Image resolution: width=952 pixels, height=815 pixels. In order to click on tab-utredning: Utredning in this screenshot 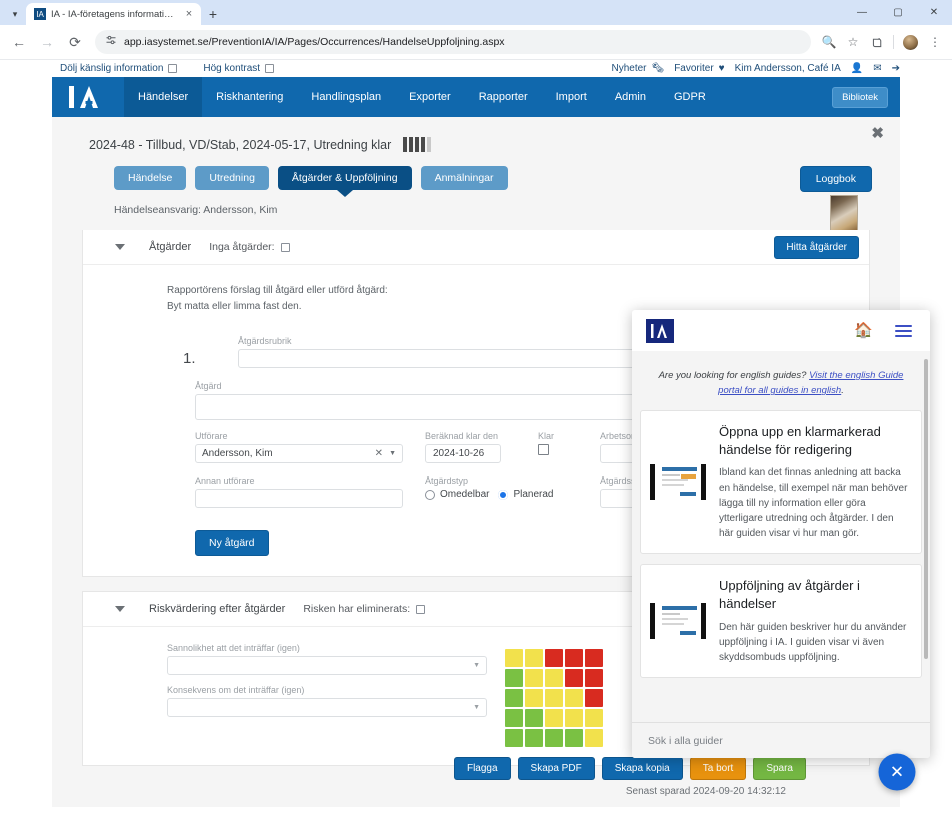, I will do `click(232, 178)`.